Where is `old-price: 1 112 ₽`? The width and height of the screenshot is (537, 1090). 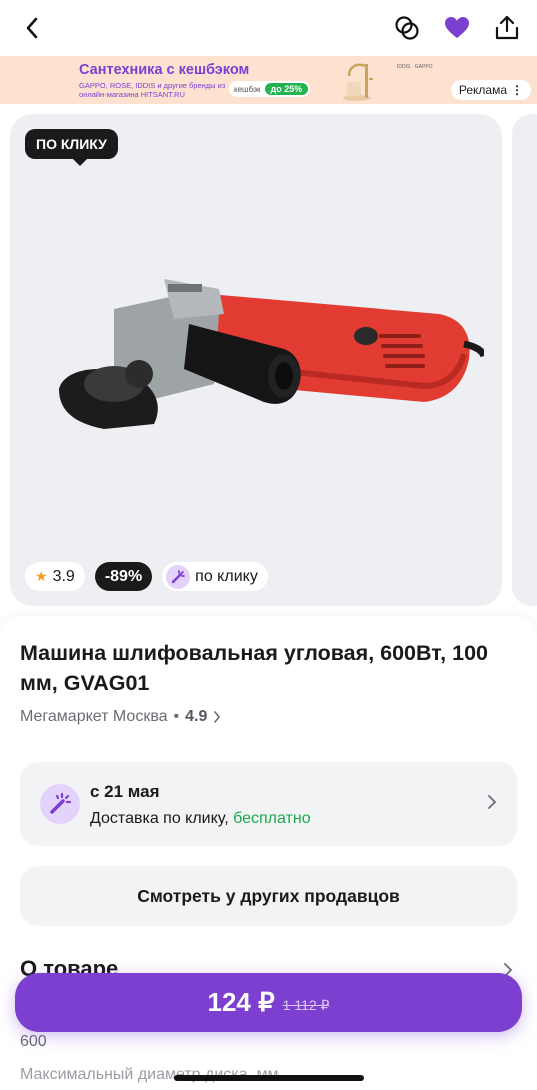 old-price: 1 112 ₽ is located at coordinates (306, 1005).